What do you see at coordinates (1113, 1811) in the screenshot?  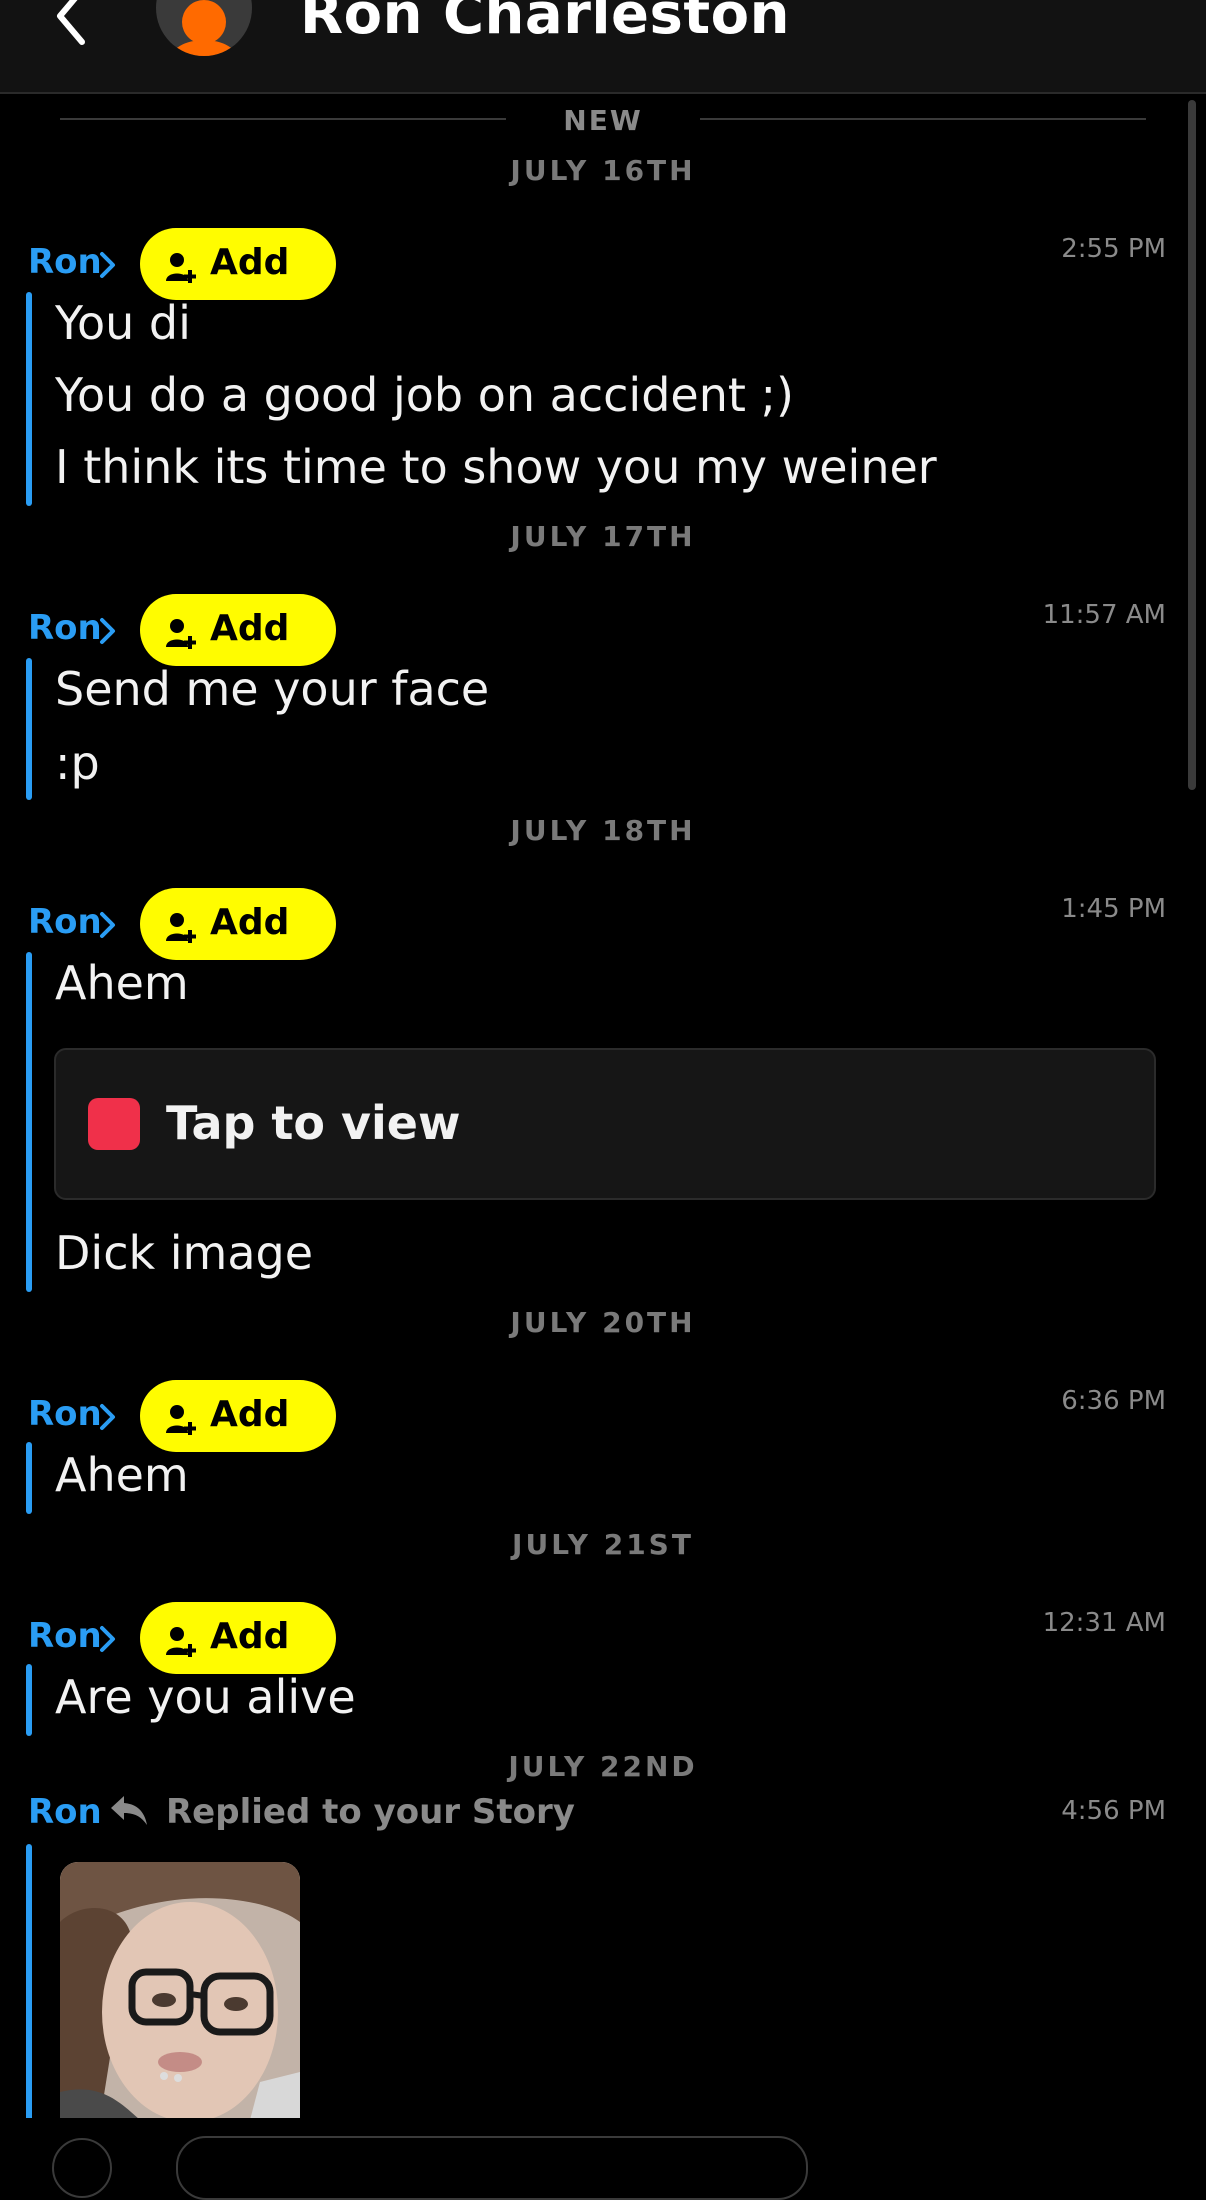 I see `message-timestamp: 4:56 PM` at bounding box center [1113, 1811].